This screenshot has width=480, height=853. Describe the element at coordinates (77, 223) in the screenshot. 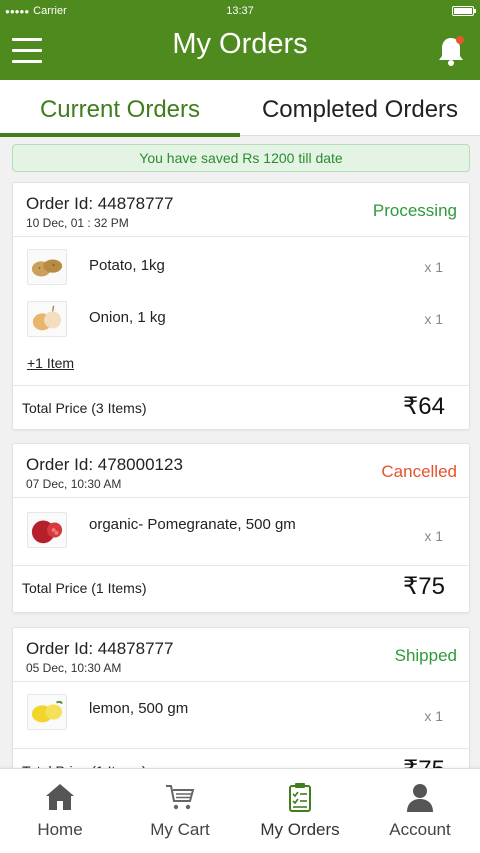

I see `order-date: 10 Dec, 01 : 32 PM` at that location.